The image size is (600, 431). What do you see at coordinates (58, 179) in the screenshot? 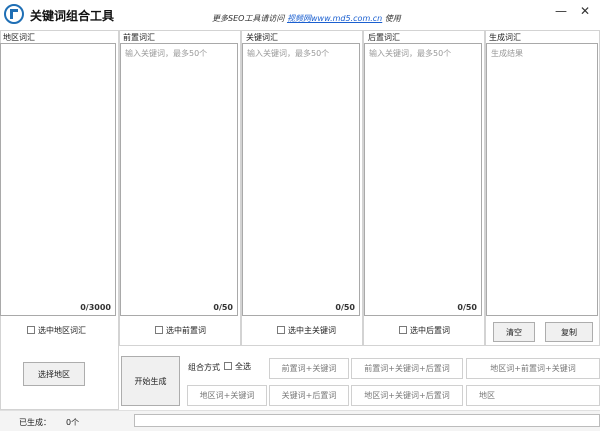
I see `region-textarea: 0/3000` at bounding box center [58, 179].